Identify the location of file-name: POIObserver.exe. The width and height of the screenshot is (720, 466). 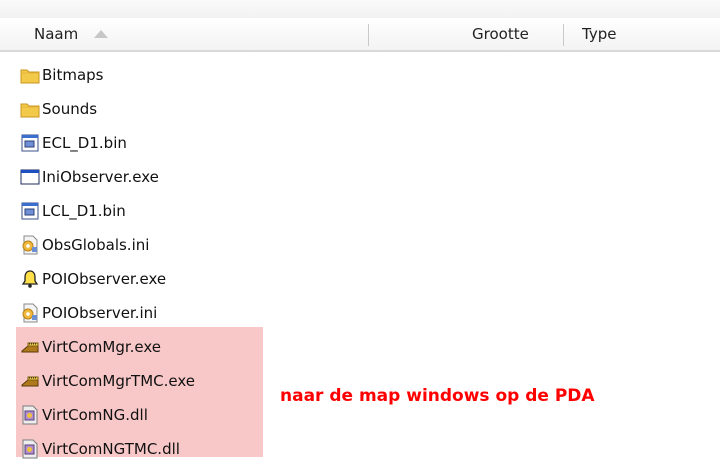
(104, 279).